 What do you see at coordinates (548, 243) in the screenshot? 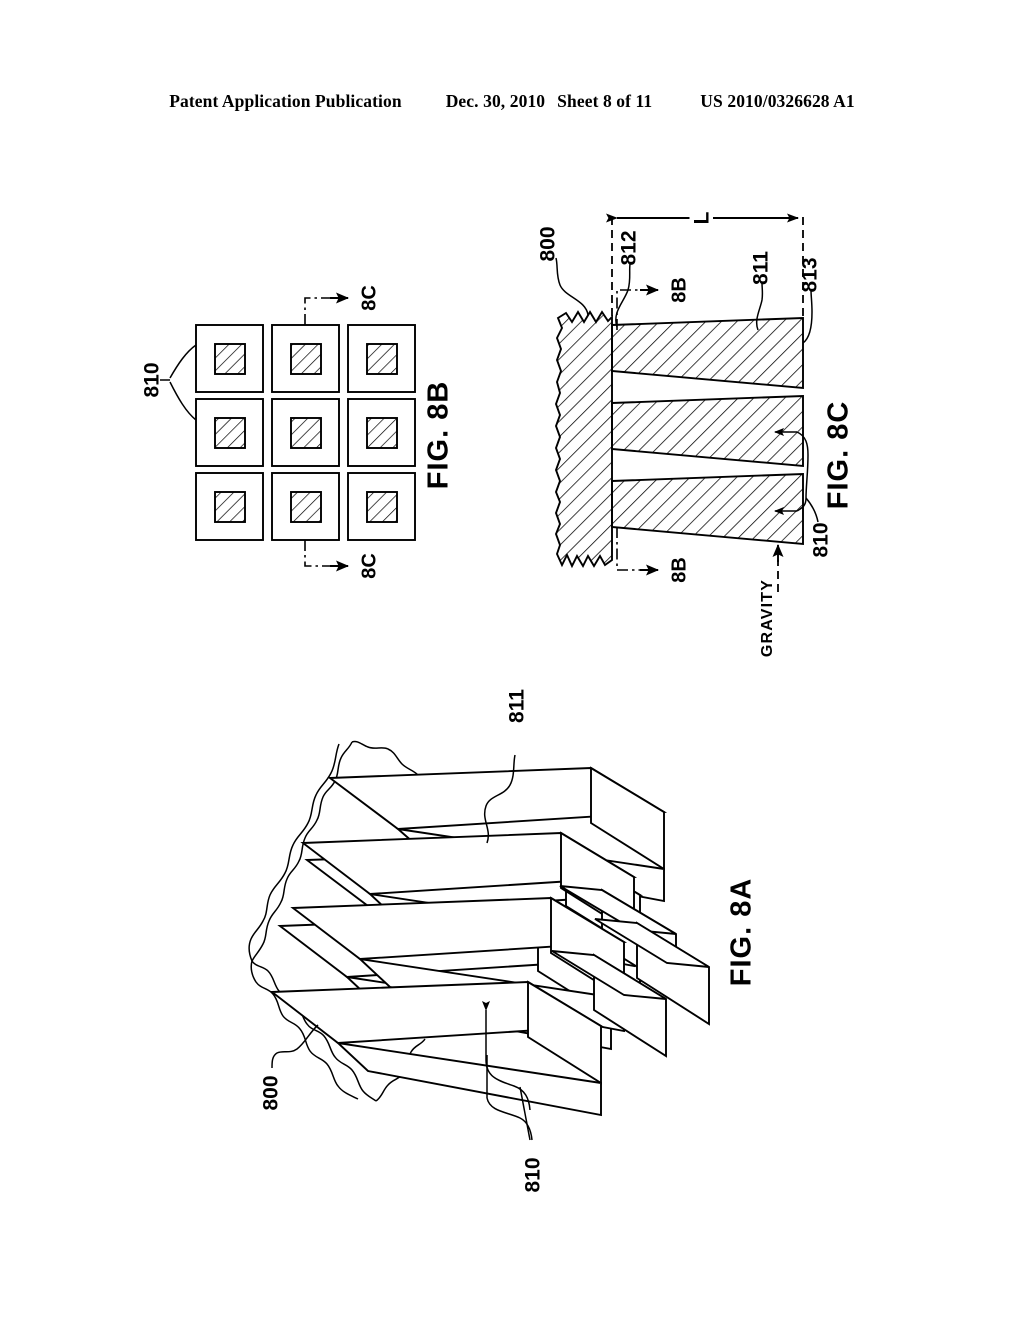
I see `fig-8c-callout-800: 800` at bounding box center [548, 243].